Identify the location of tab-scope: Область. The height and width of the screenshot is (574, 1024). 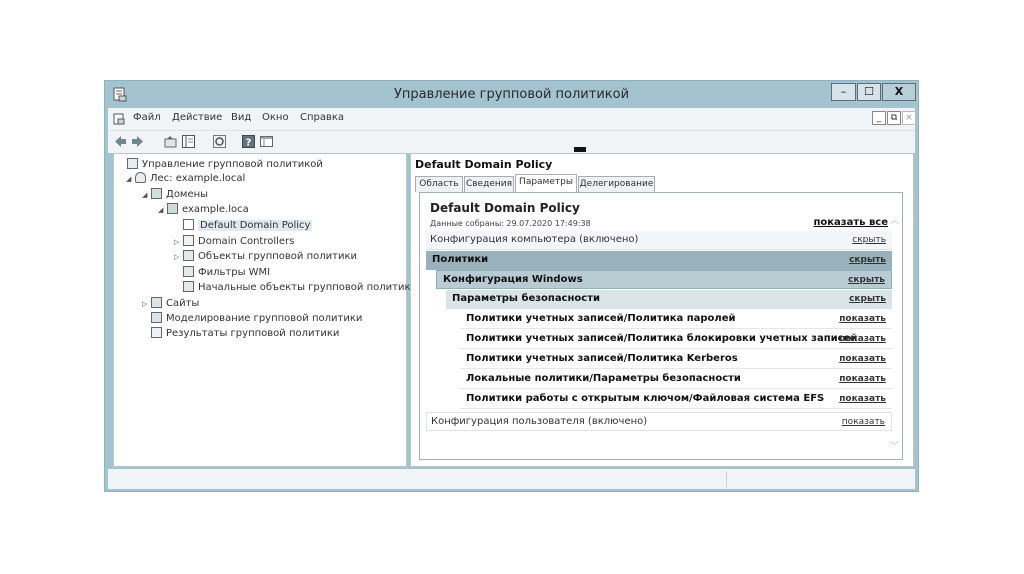
(439, 184).